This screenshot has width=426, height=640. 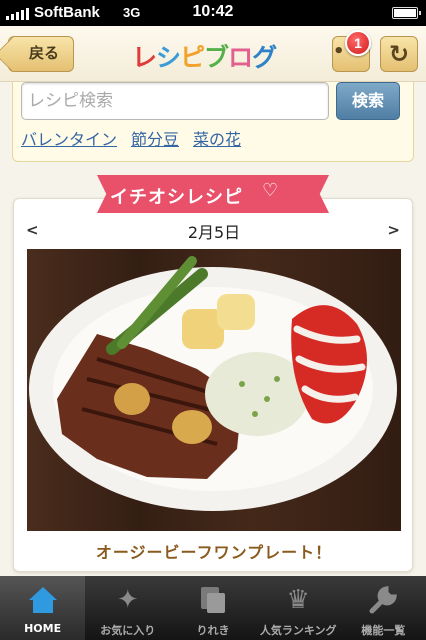 What do you see at coordinates (298, 630) in the screenshot?
I see `tab-label: 人気ランキング` at bounding box center [298, 630].